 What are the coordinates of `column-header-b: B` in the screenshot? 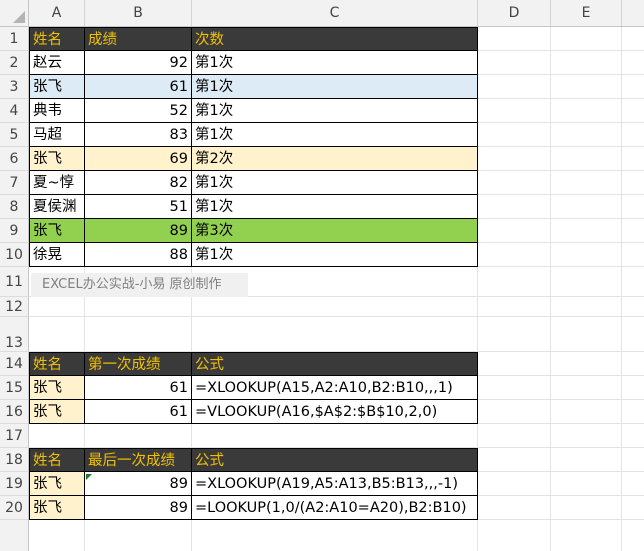 It's located at (138, 13).